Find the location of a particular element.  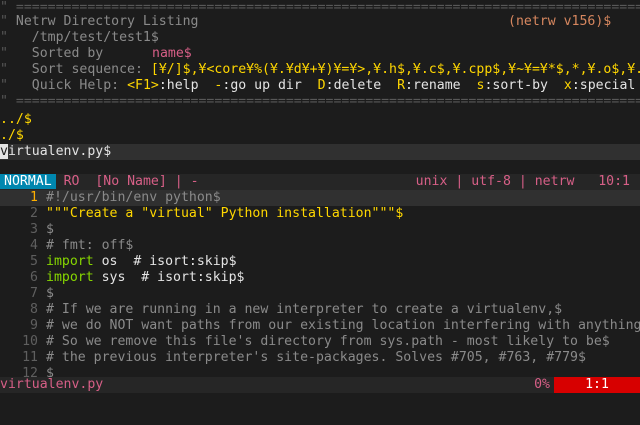

sort-seq-label: Sort sequence: is located at coordinates (87, 69).